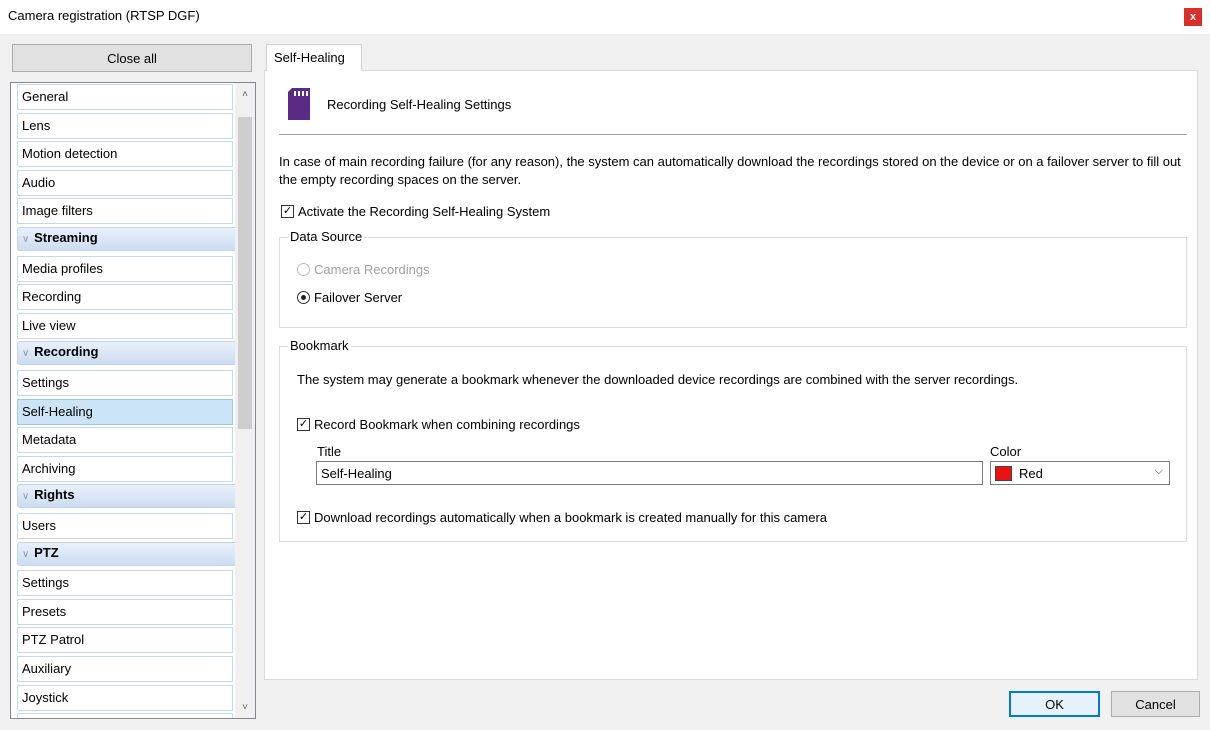  Describe the element at coordinates (125, 611) in the screenshot. I see `nav-item-presets: Presets` at that location.